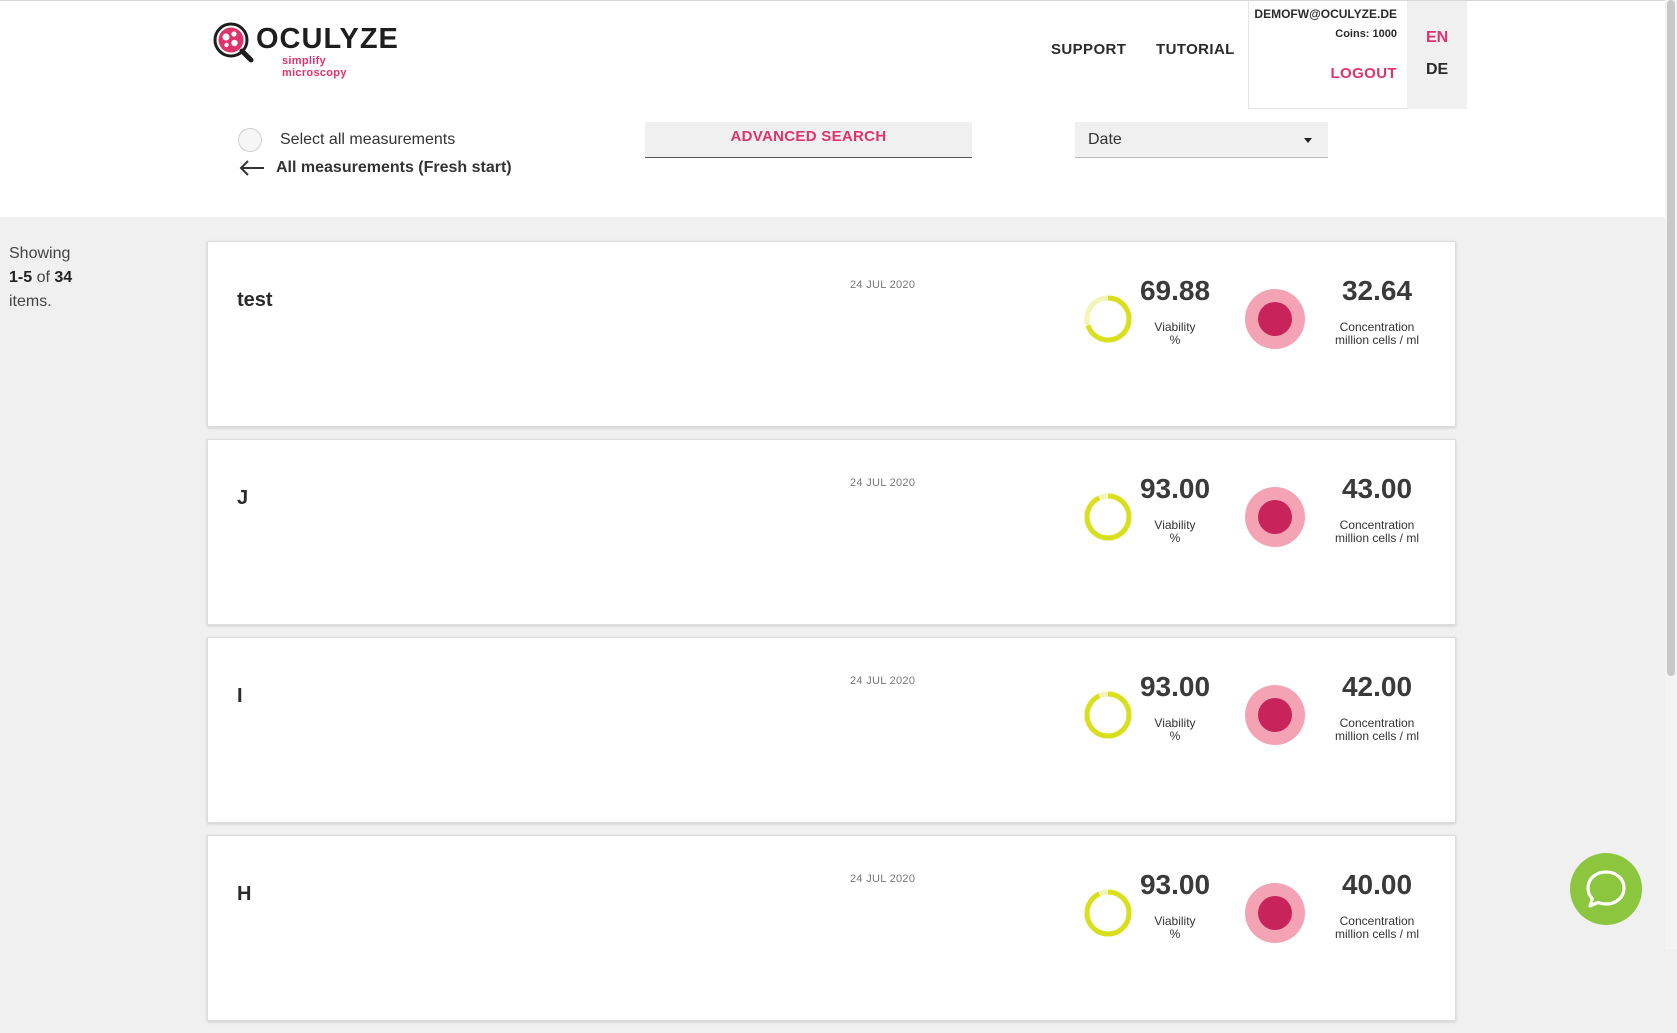  Describe the element at coordinates (1671, 338) in the screenshot. I see `scrollbar-thumb` at that location.